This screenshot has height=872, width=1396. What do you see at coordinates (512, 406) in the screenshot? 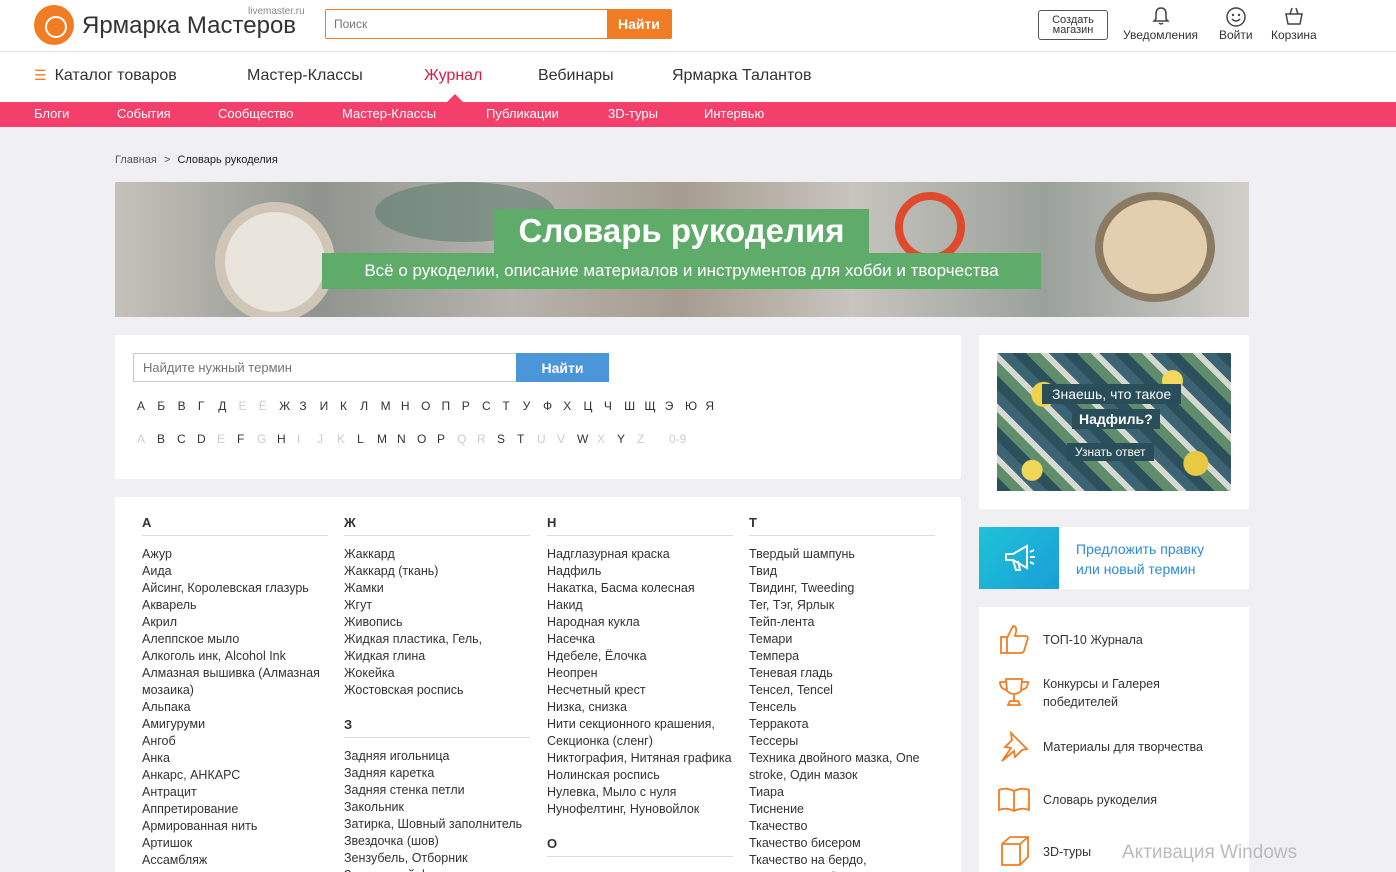
I see `alphabet-letter: Т` at bounding box center [512, 406].